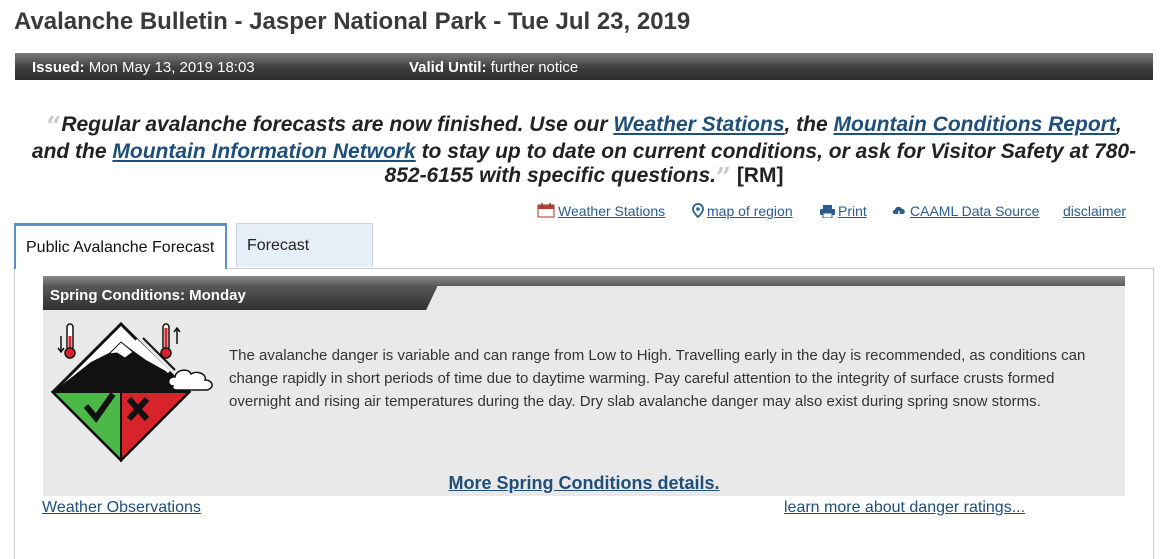  What do you see at coordinates (827, 212) in the screenshot?
I see `printer-icon` at bounding box center [827, 212].